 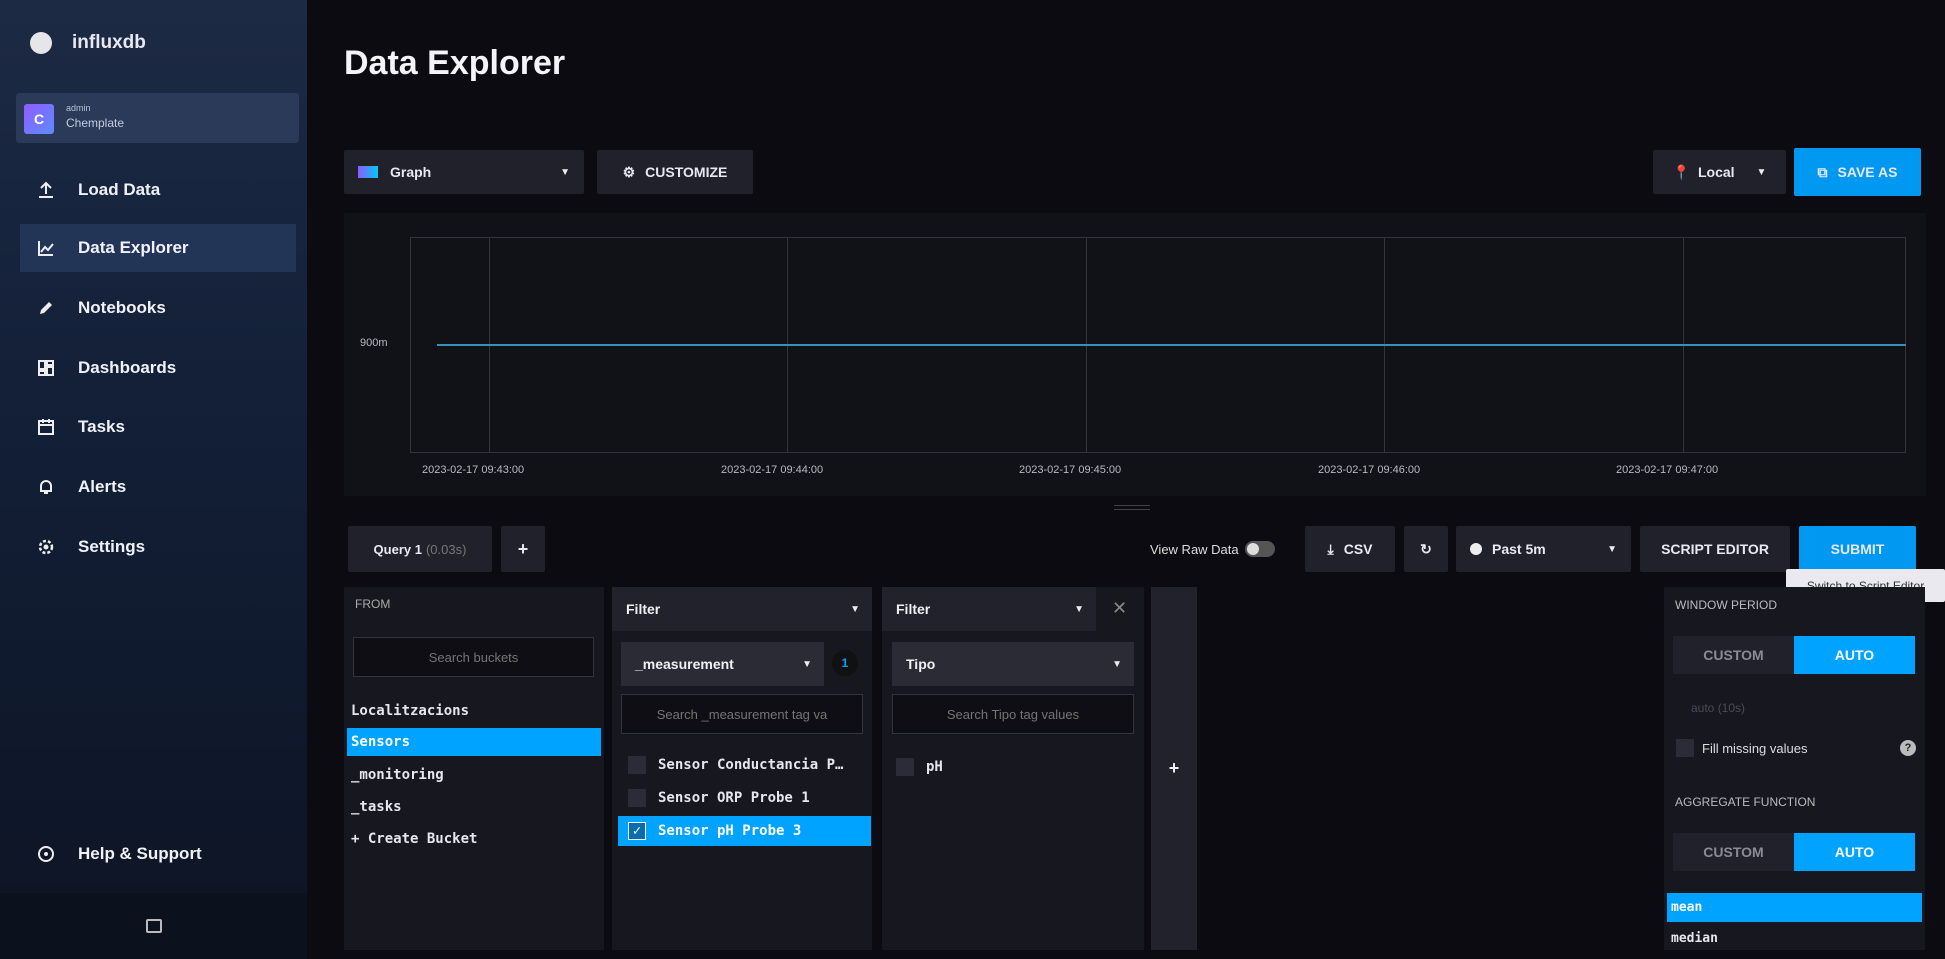 I want to click on time-range-dropdown: Past 5m ▼, so click(x=1543, y=549).